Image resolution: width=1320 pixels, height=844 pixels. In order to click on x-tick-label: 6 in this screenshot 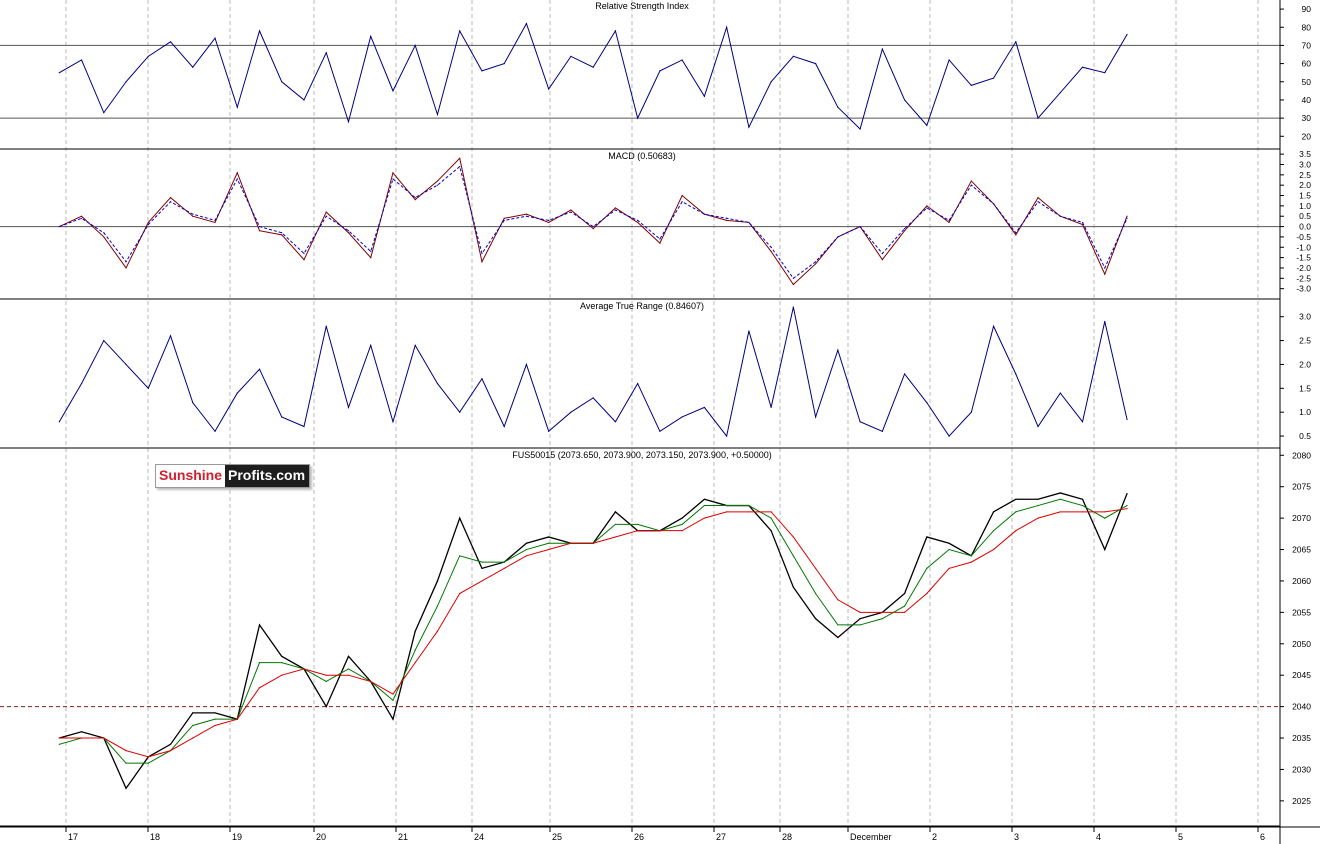, I will do `click(1262, 837)`.